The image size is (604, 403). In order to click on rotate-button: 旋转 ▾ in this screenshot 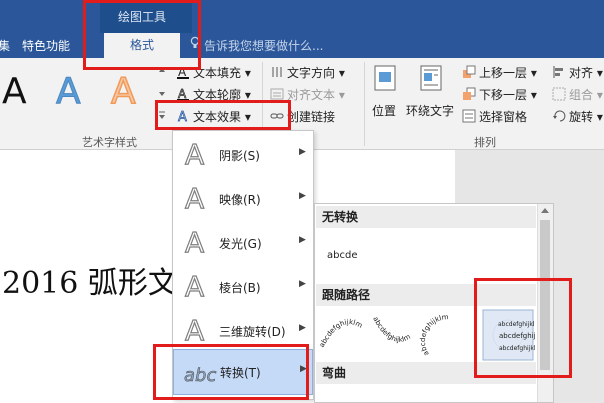, I will do `click(577, 116)`.